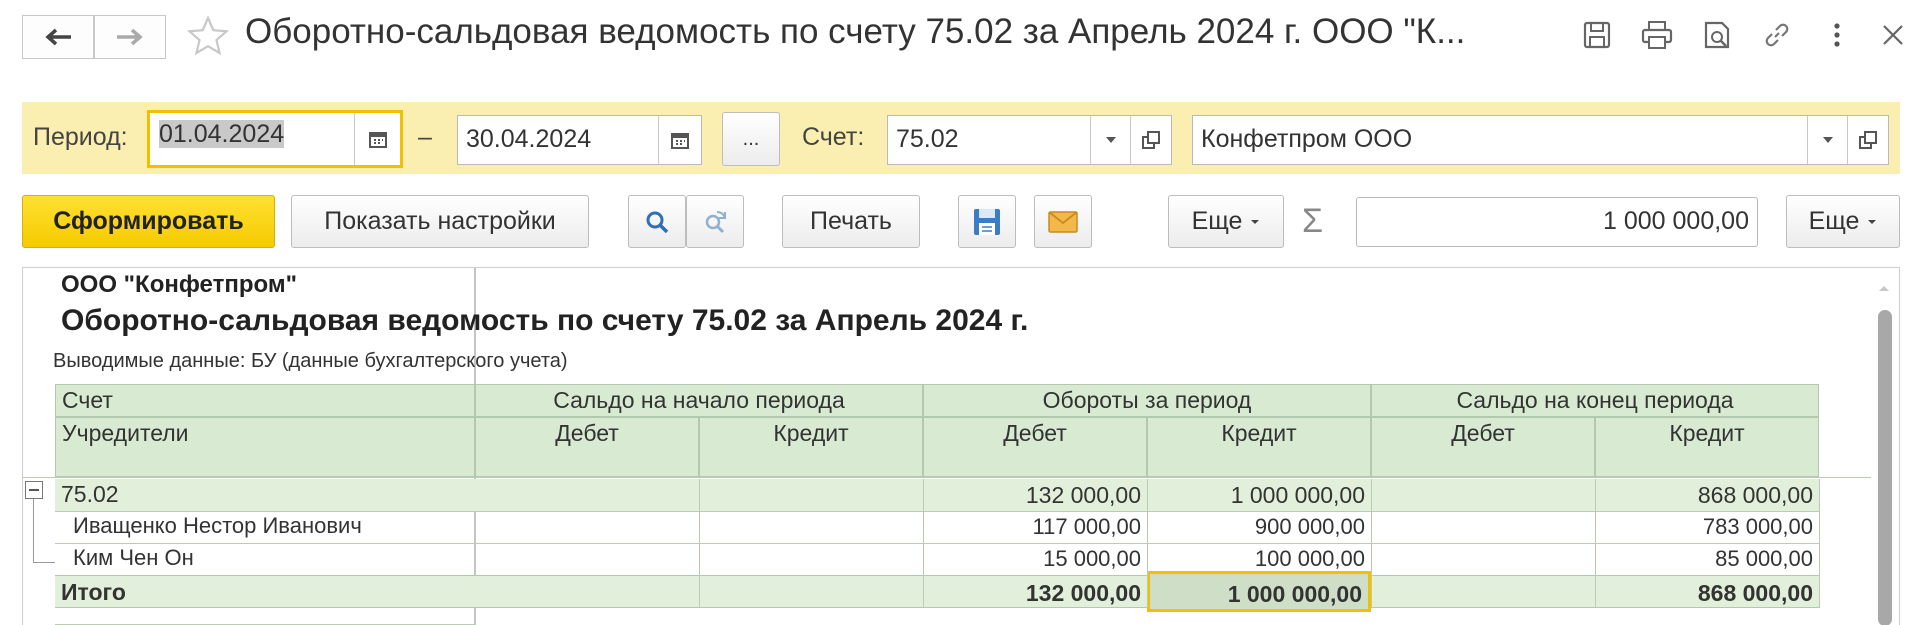 This screenshot has width=1920, height=625. I want to click on header-turnover-debit: Дебет, so click(1035, 447).